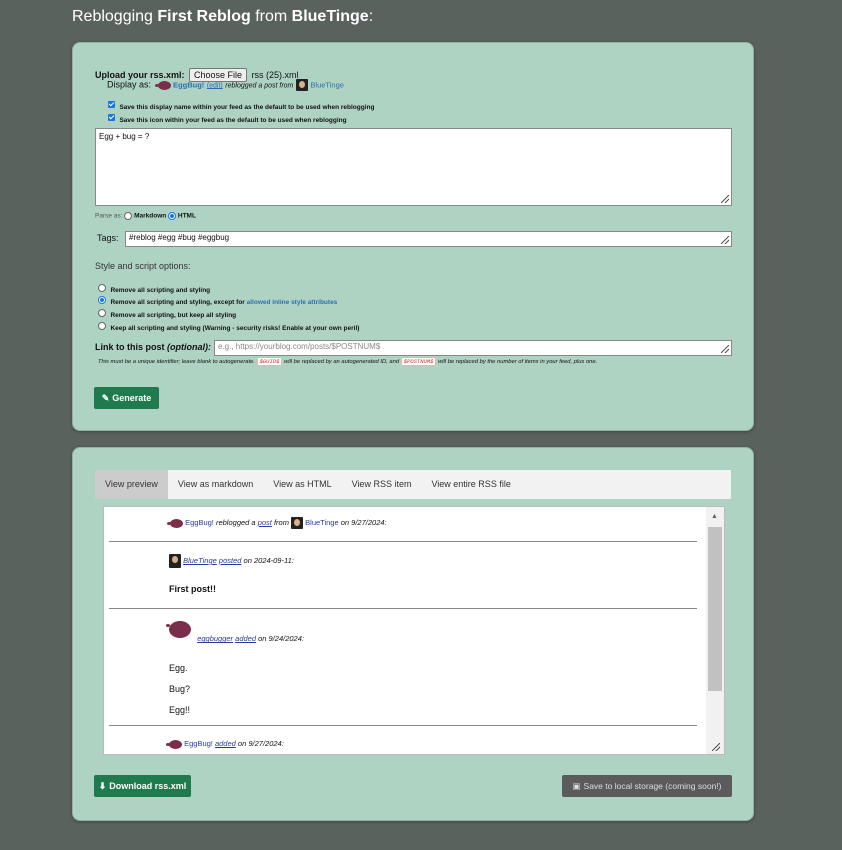 This screenshot has height=850, width=842. I want to click on entry-line: Egg., so click(178, 668).